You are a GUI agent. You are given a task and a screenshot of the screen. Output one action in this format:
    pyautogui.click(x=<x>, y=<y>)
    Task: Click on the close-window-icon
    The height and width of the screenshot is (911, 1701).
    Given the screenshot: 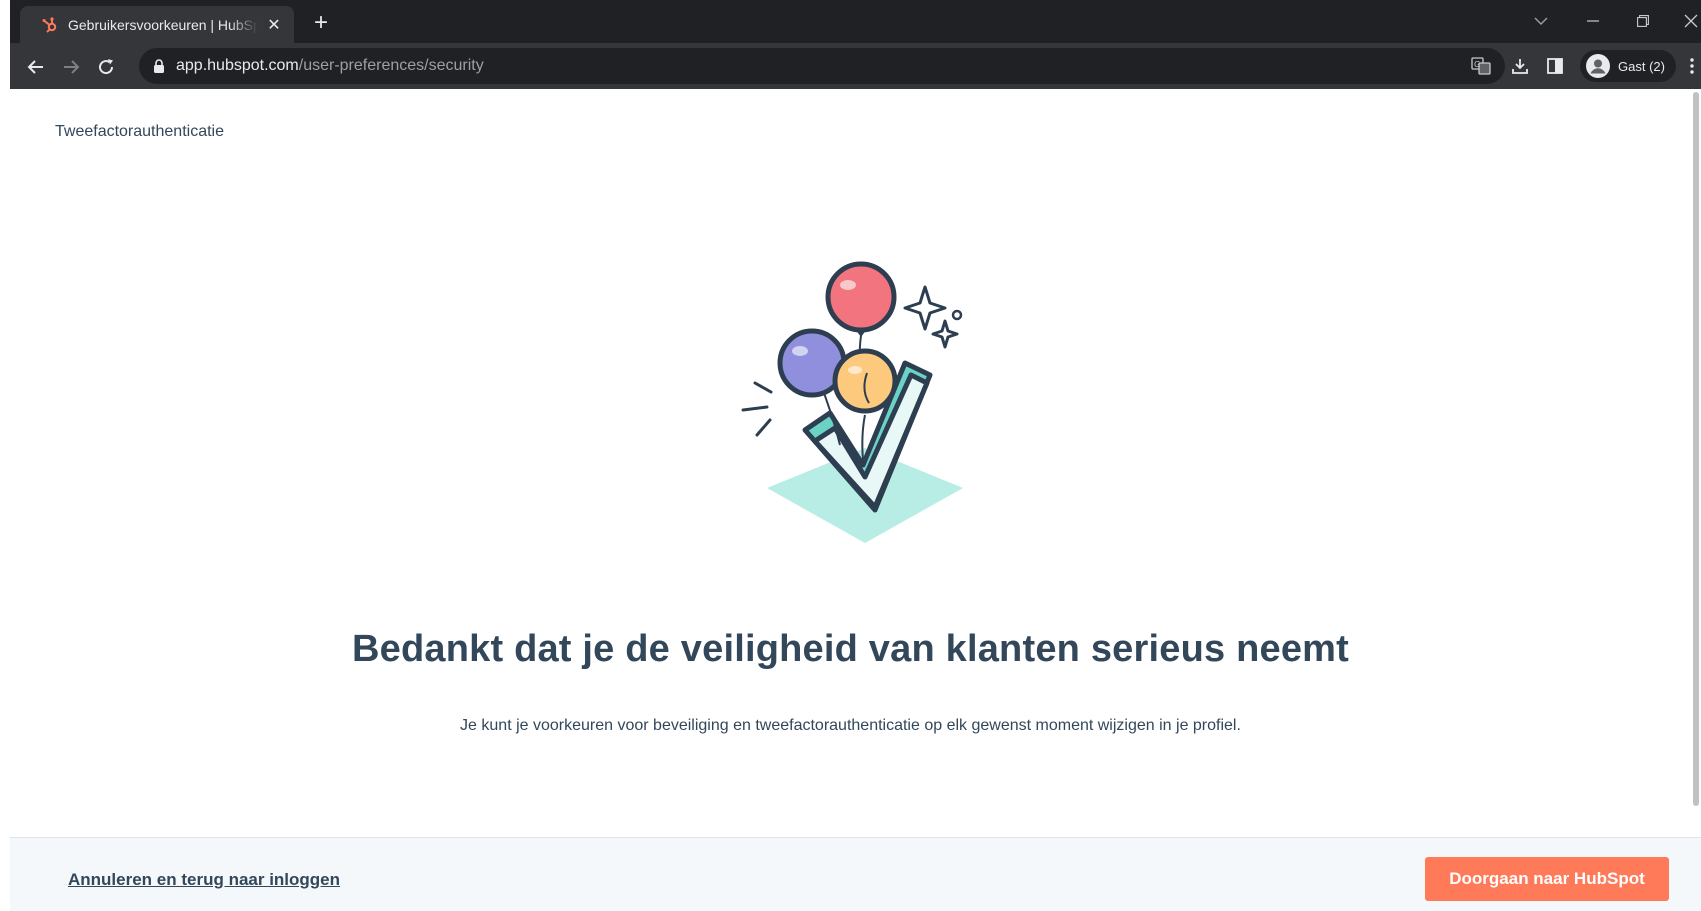 What is the action you would take?
    pyautogui.click(x=1684, y=21)
    